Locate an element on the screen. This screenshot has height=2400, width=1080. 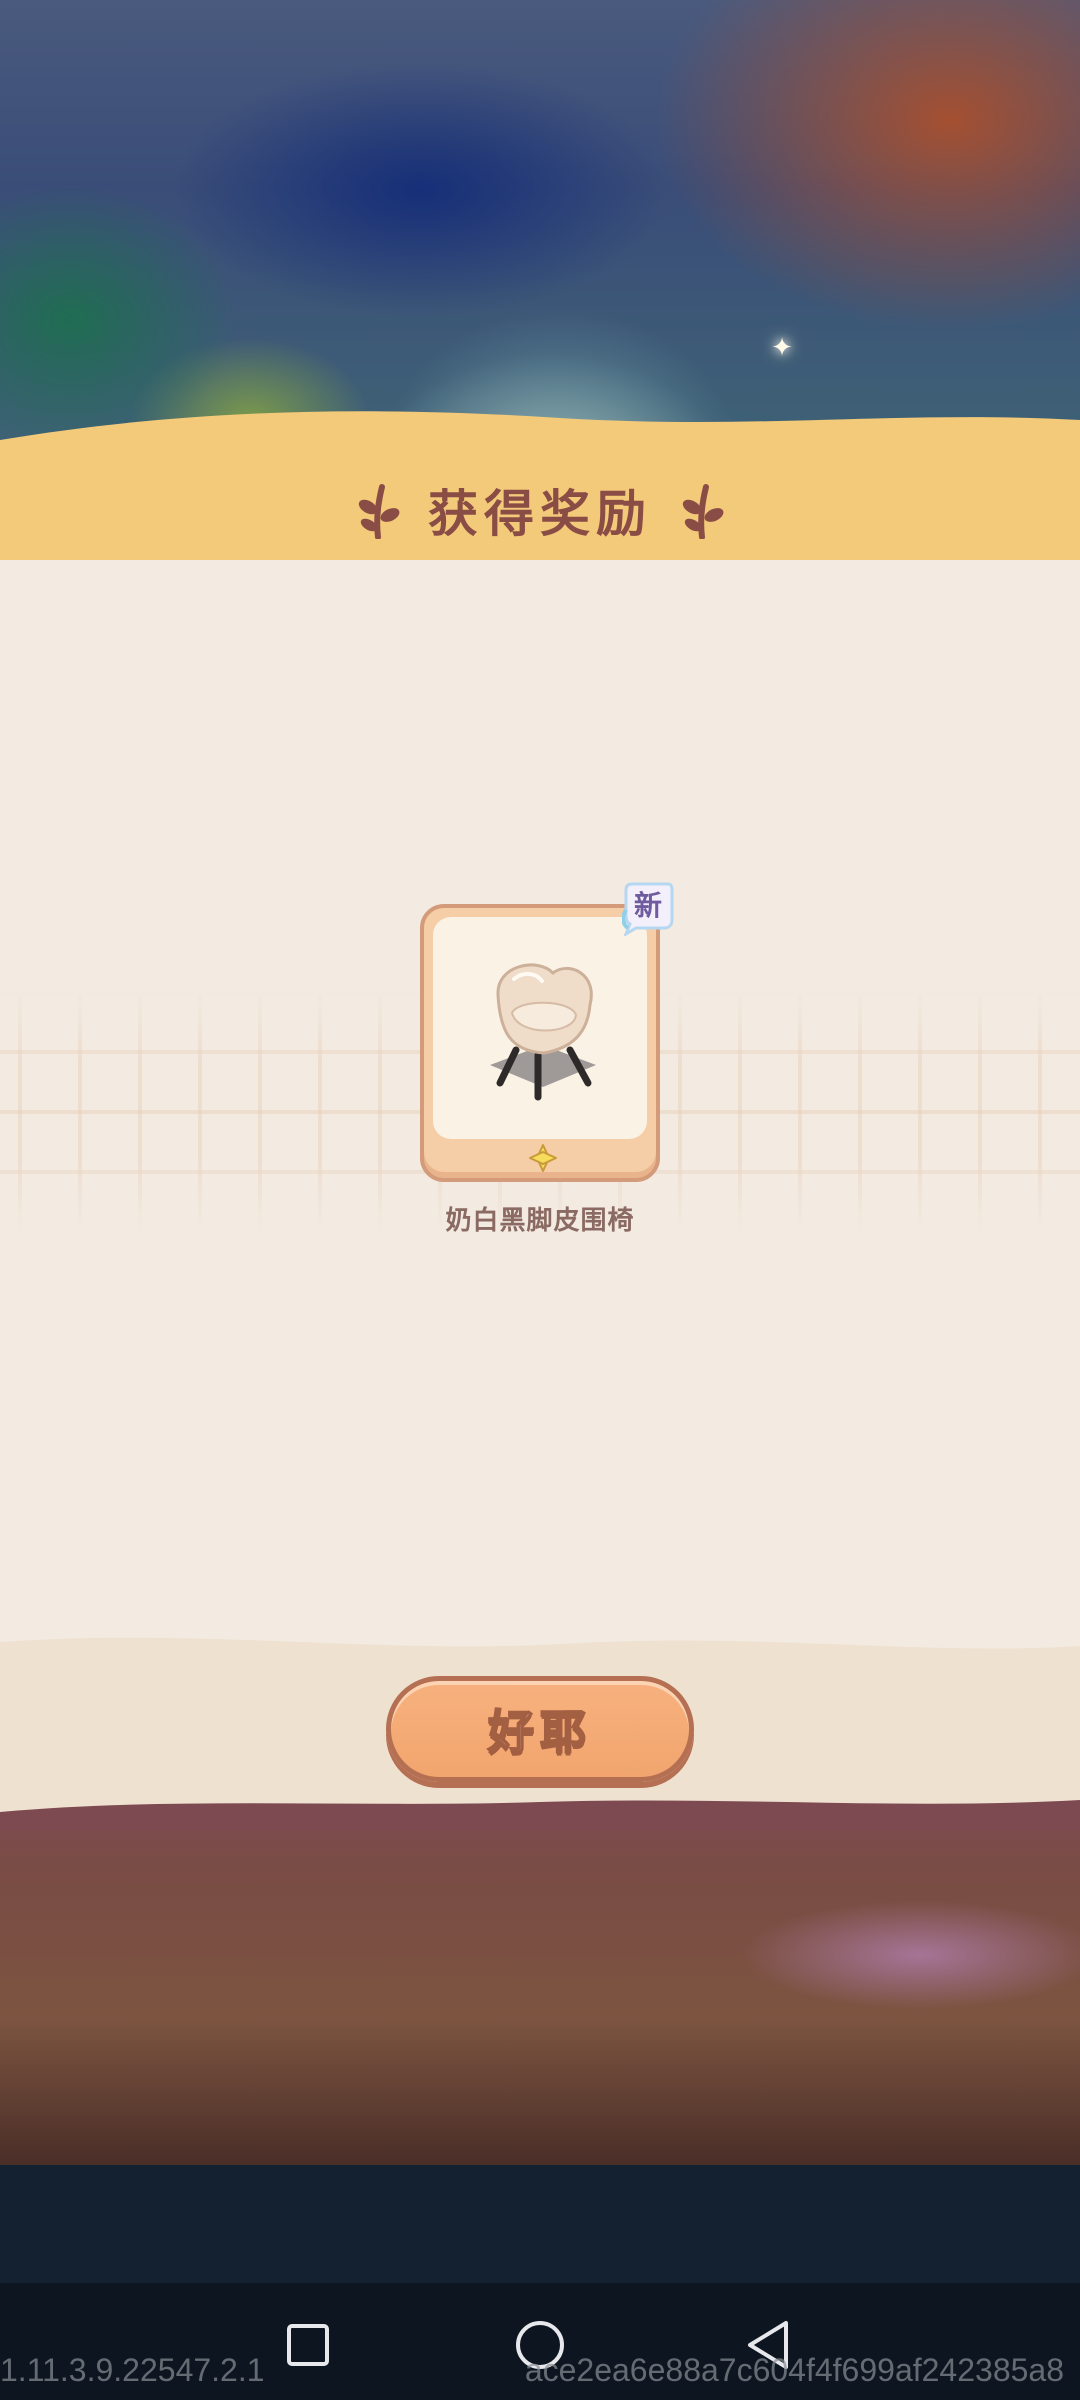
purple-glow is located at coordinates (910, 1955).